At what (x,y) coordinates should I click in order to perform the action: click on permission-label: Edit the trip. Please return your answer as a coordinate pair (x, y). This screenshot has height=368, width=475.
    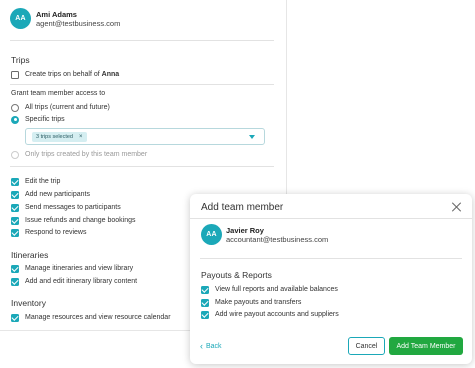
    Looking at the image, I should click on (43, 181).